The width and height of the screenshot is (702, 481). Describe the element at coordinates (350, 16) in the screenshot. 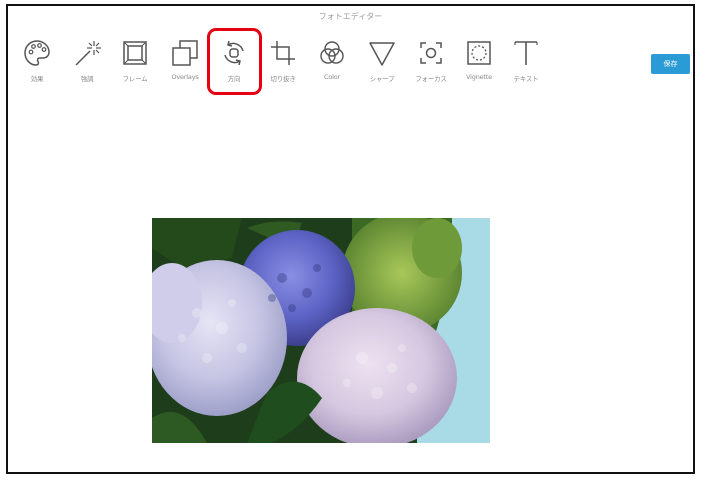

I see `window-title: フォトエディター` at that location.